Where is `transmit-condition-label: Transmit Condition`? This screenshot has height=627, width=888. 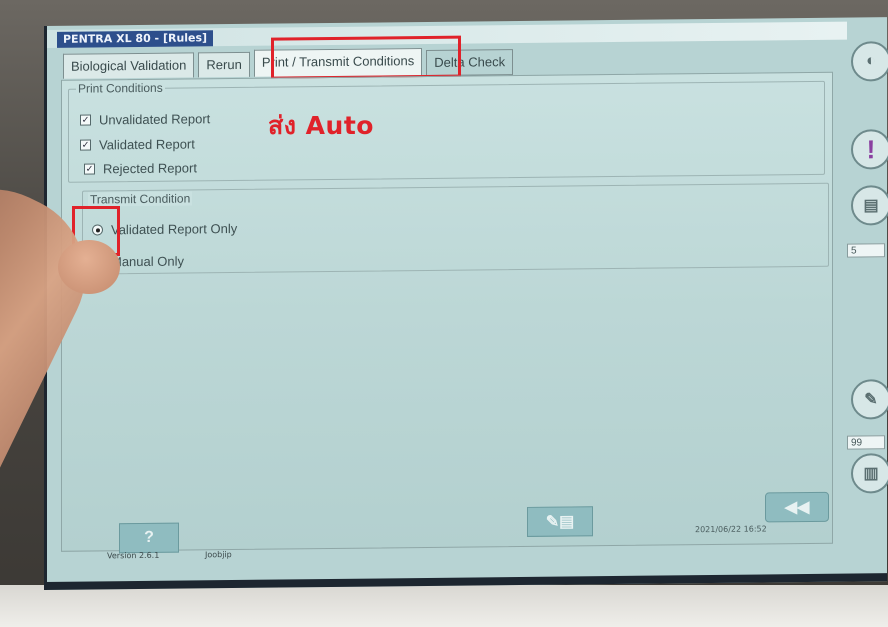 transmit-condition-label: Transmit Condition is located at coordinates (140, 199).